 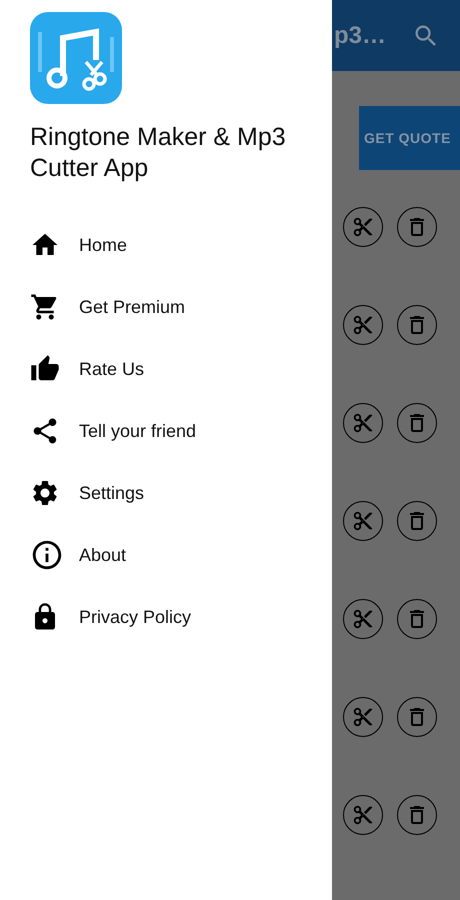 I want to click on menu-item: Get Premium, so click(x=132, y=307).